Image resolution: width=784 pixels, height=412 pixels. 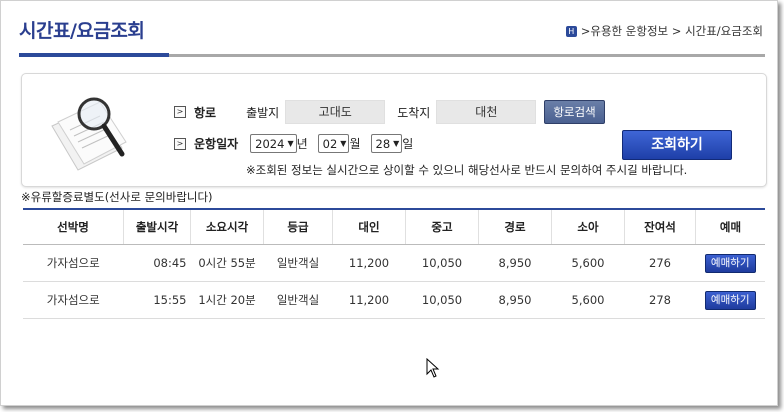 What do you see at coordinates (335, 112) in the screenshot?
I see `departure-field: 고대도` at bounding box center [335, 112].